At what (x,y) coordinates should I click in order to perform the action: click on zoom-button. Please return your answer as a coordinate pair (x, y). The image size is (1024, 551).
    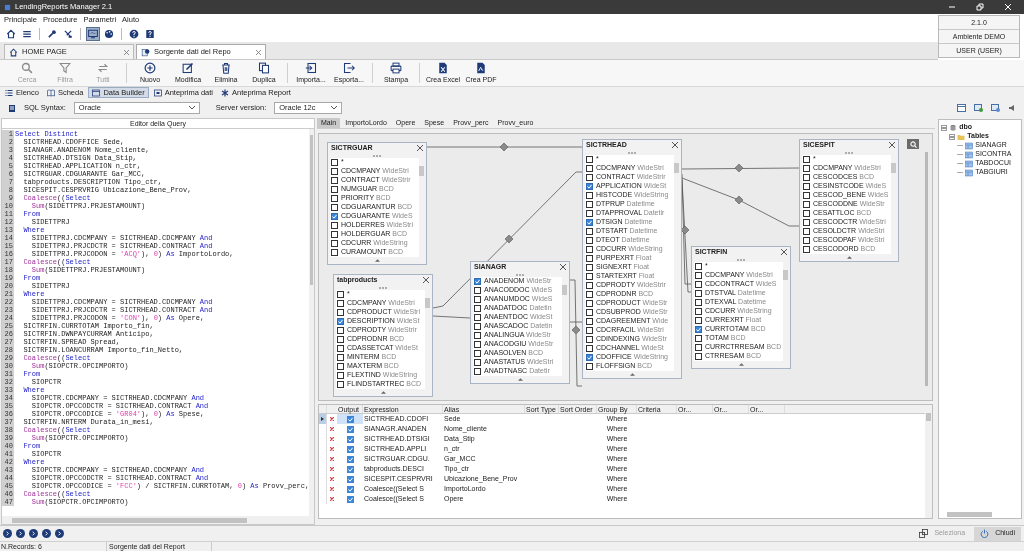
    Looking at the image, I should click on (913, 144).